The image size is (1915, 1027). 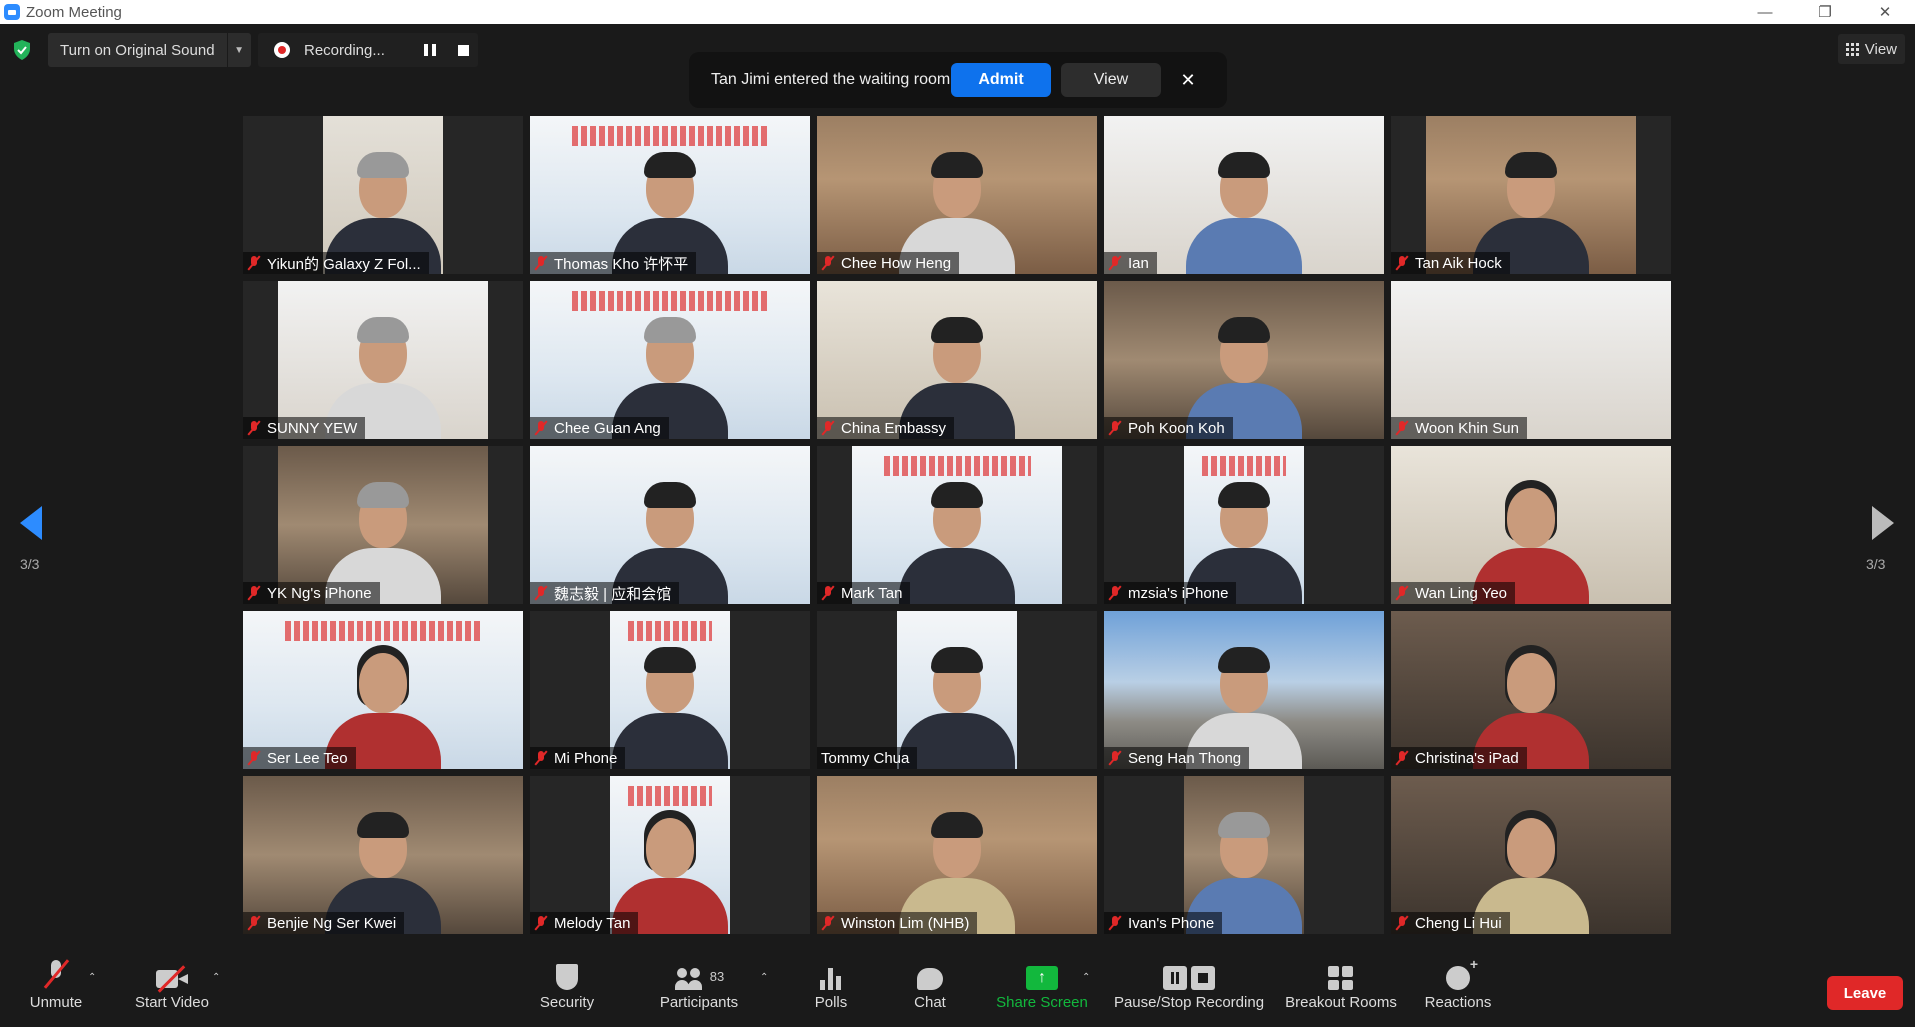 I want to click on participant-tile: Ian, so click(x=1244, y=195).